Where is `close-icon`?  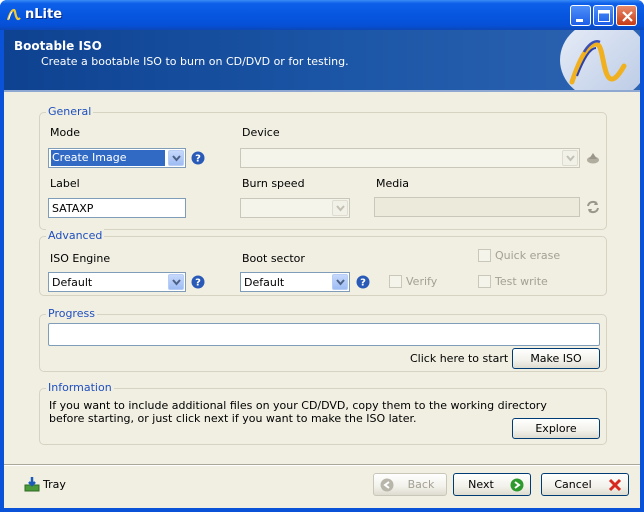 close-icon is located at coordinates (627, 16).